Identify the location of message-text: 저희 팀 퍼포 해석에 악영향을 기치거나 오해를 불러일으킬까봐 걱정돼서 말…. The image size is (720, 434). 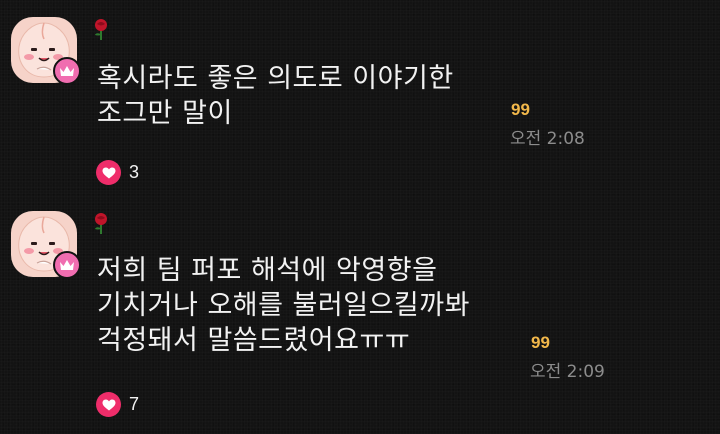
(283, 305).